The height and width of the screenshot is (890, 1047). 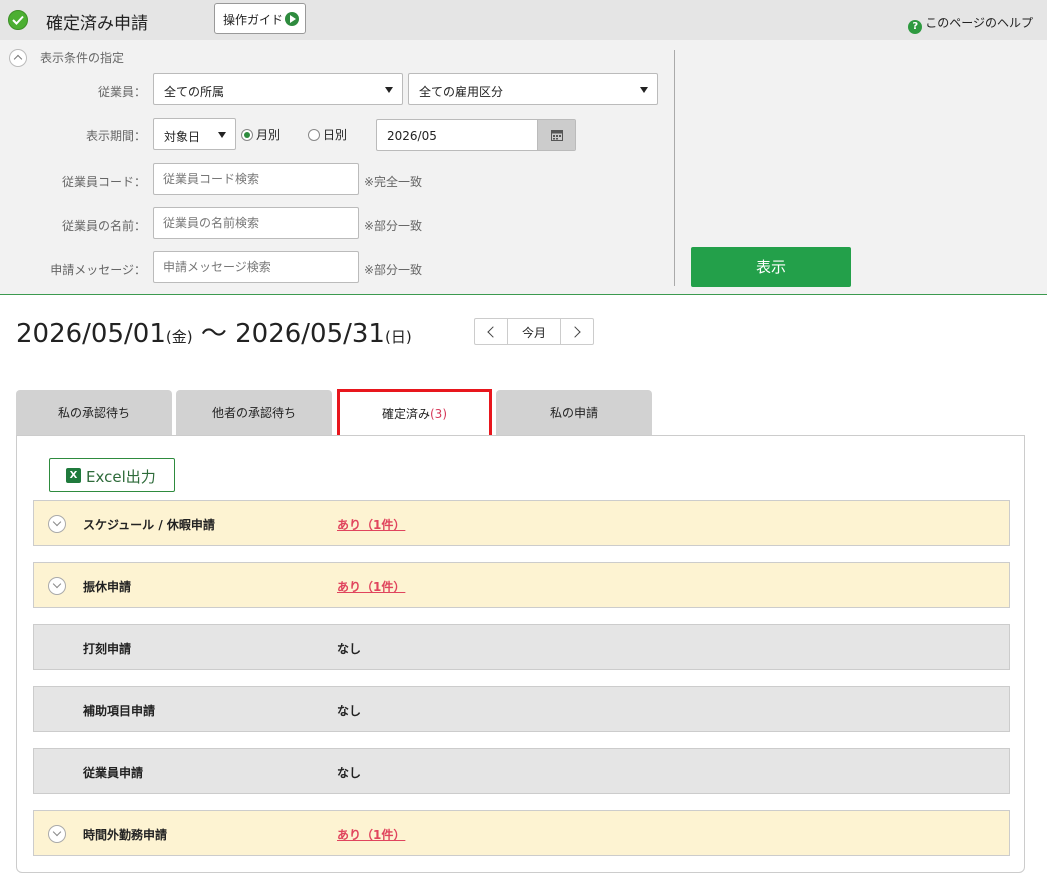 What do you see at coordinates (521, 833) in the screenshot?
I see `list-item: 時間外勤務申請 あり（1件）` at bounding box center [521, 833].